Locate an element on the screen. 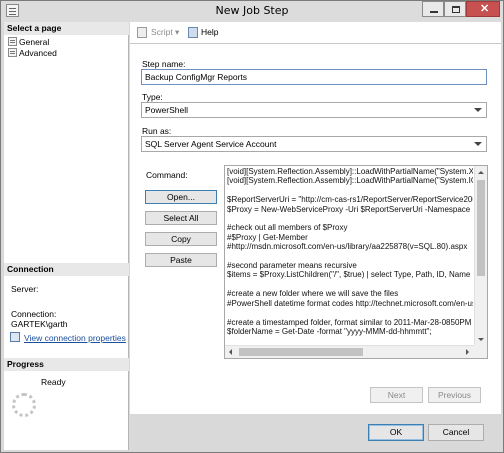 The width and height of the screenshot is (504, 453). cancel-button: Cancel is located at coordinates (456, 432).